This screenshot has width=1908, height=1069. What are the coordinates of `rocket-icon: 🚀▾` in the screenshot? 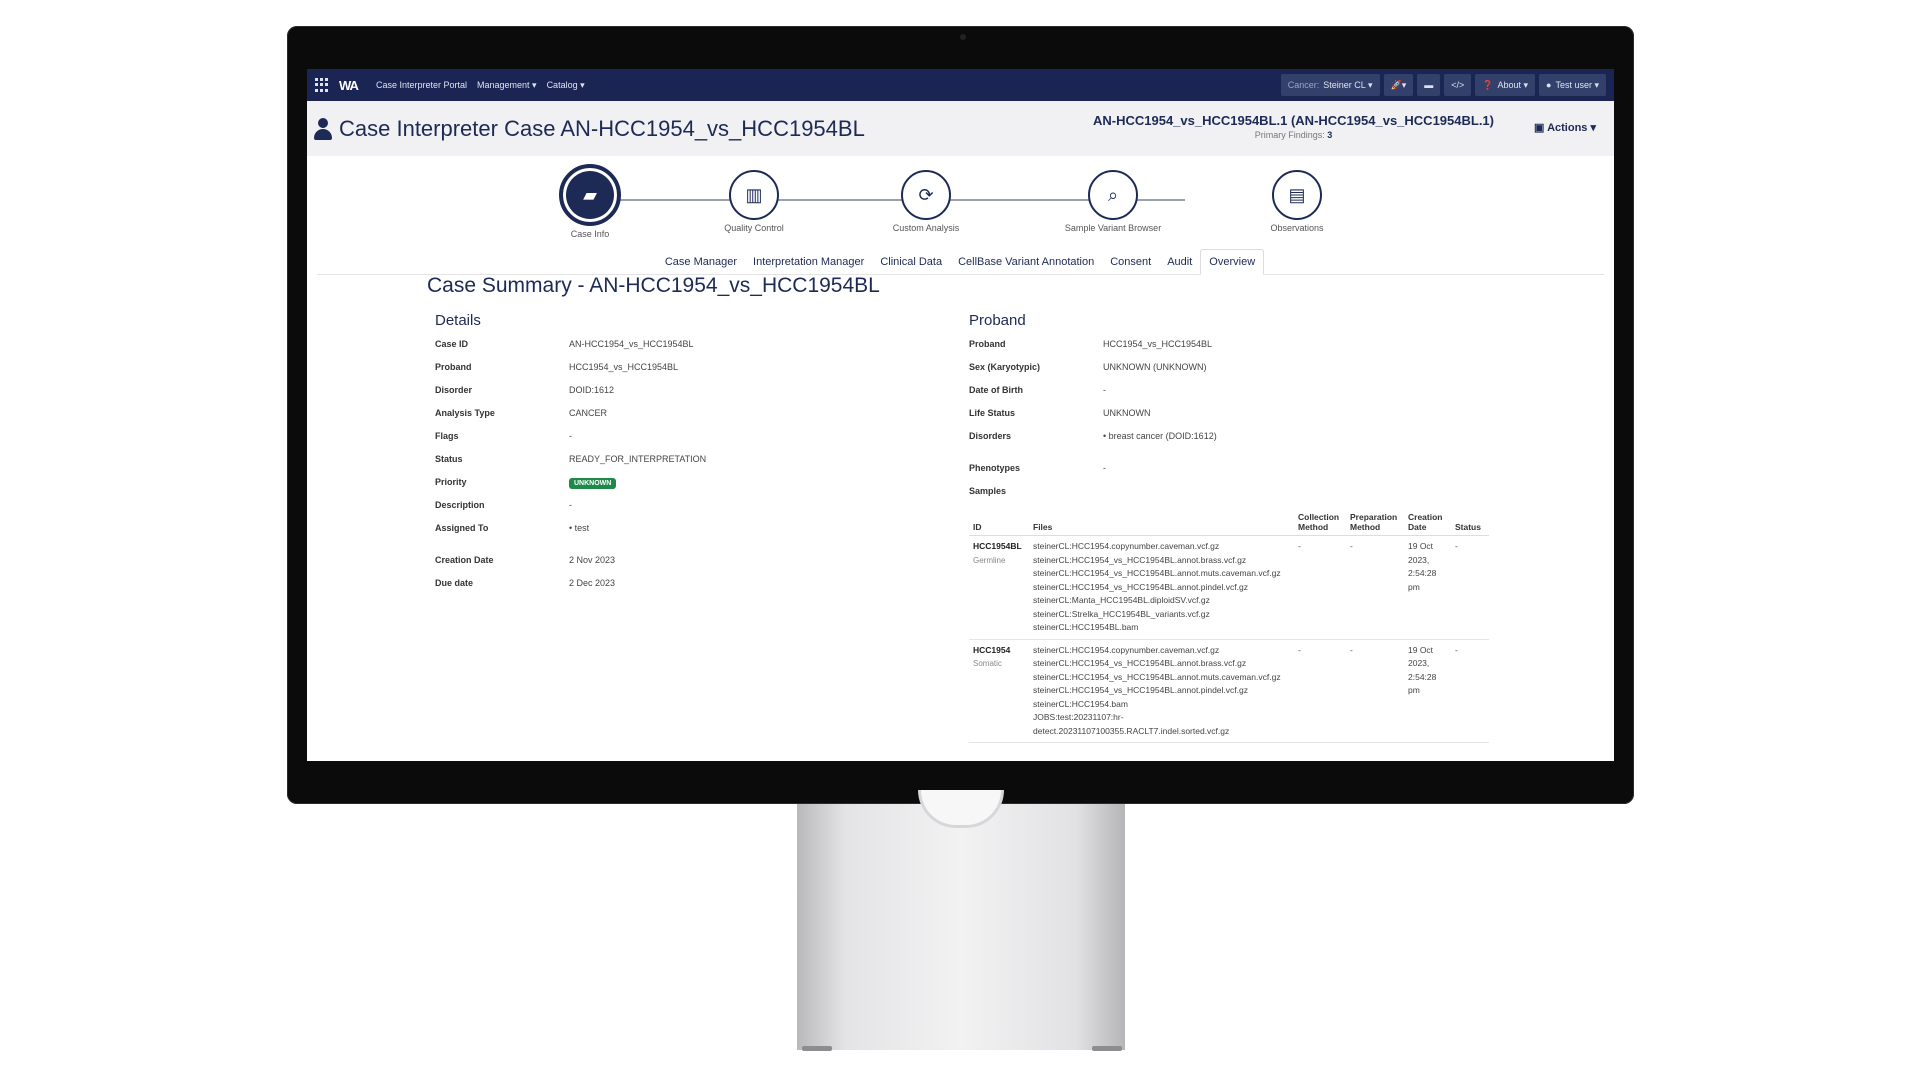 It's located at (1398, 85).